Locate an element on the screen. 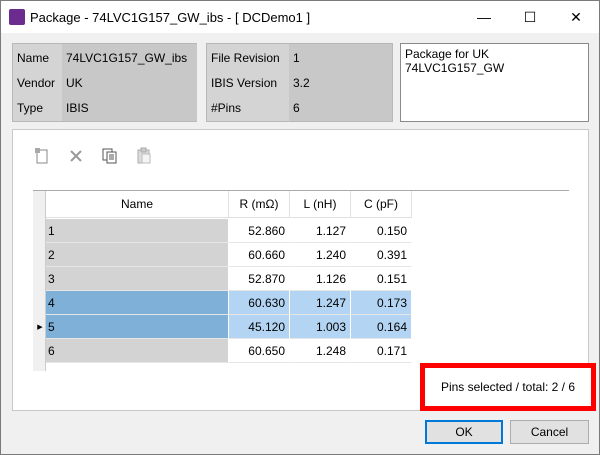 This screenshot has height=455, width=600. cell-name: 6 is located at coordinates (137, 351).